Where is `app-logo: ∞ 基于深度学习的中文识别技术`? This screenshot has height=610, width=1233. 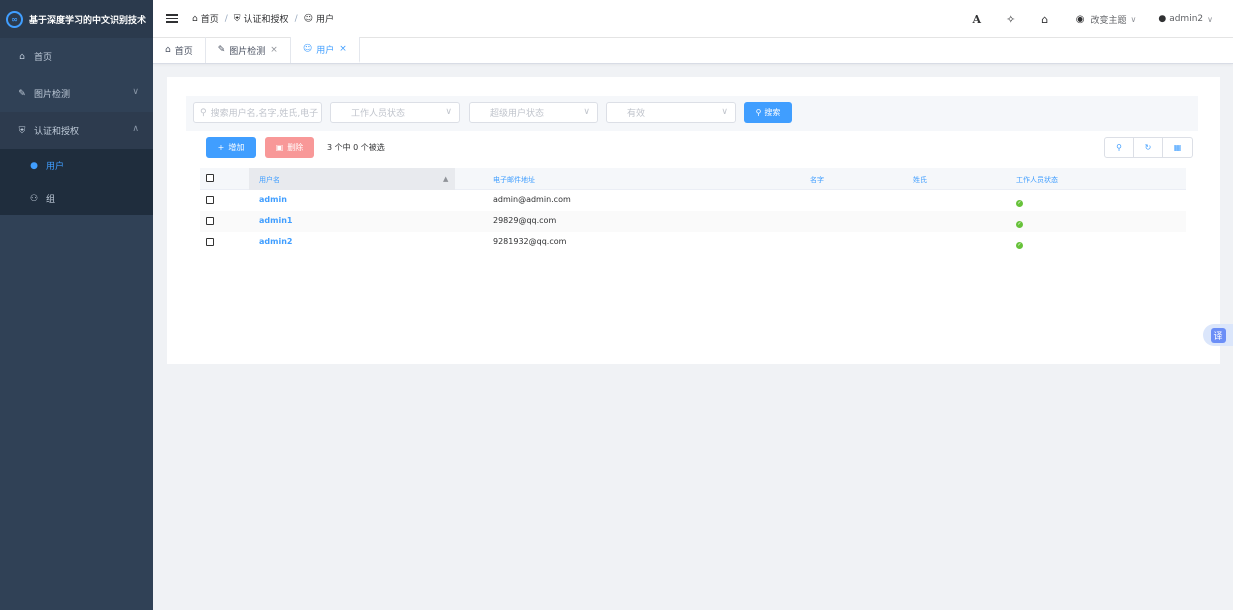
app-logo: ∞ 基于深度学习的中文识别技术 is located at coordinates (76, 19).